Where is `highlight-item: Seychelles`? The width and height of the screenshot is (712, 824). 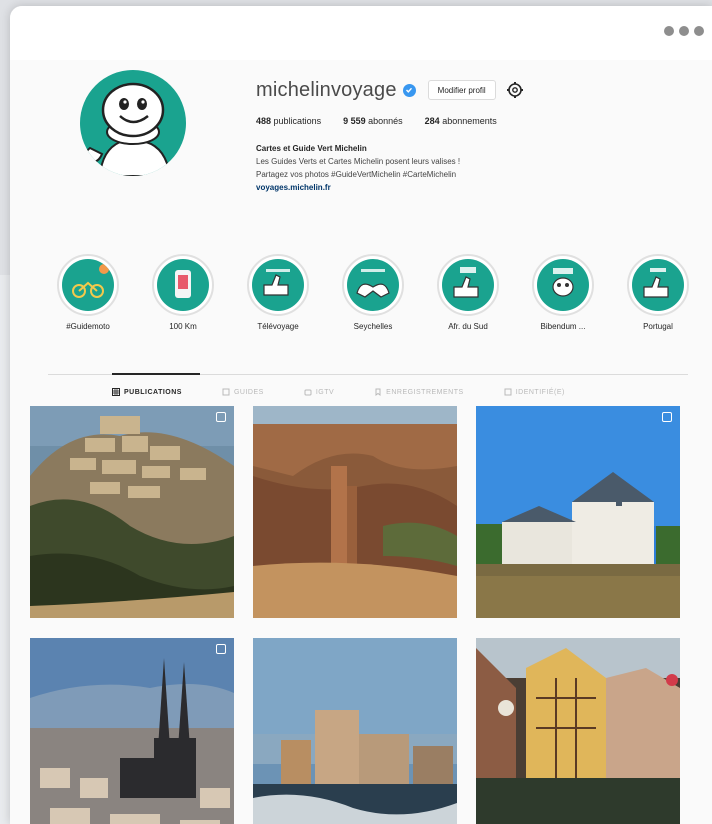 highlight-item: Seychelles is located at coordinates (373, 292).